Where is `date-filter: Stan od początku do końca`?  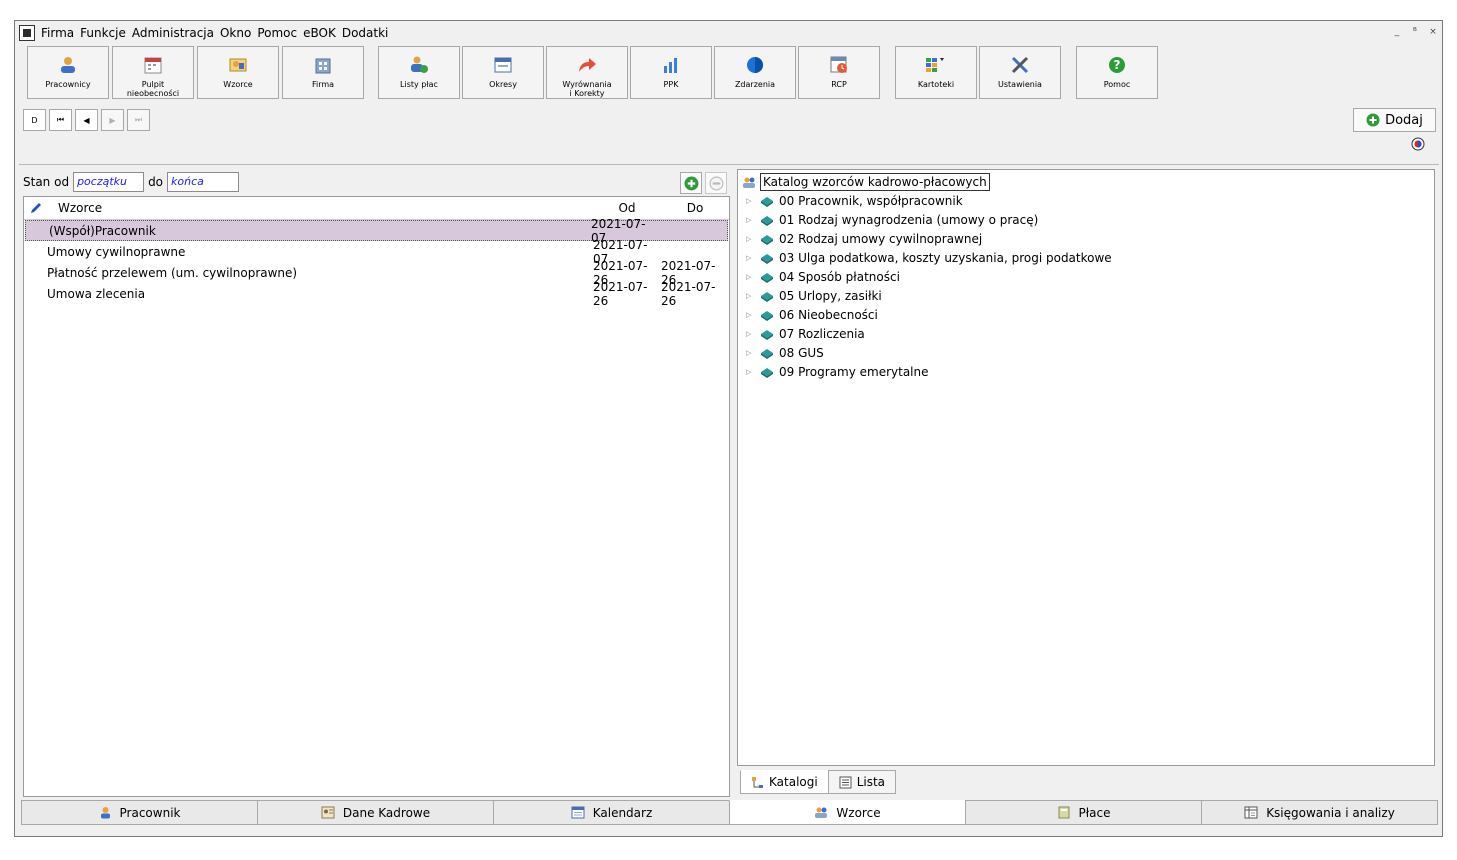 date-filter: Stan od początku do końca is located at coordinates (133, 182).